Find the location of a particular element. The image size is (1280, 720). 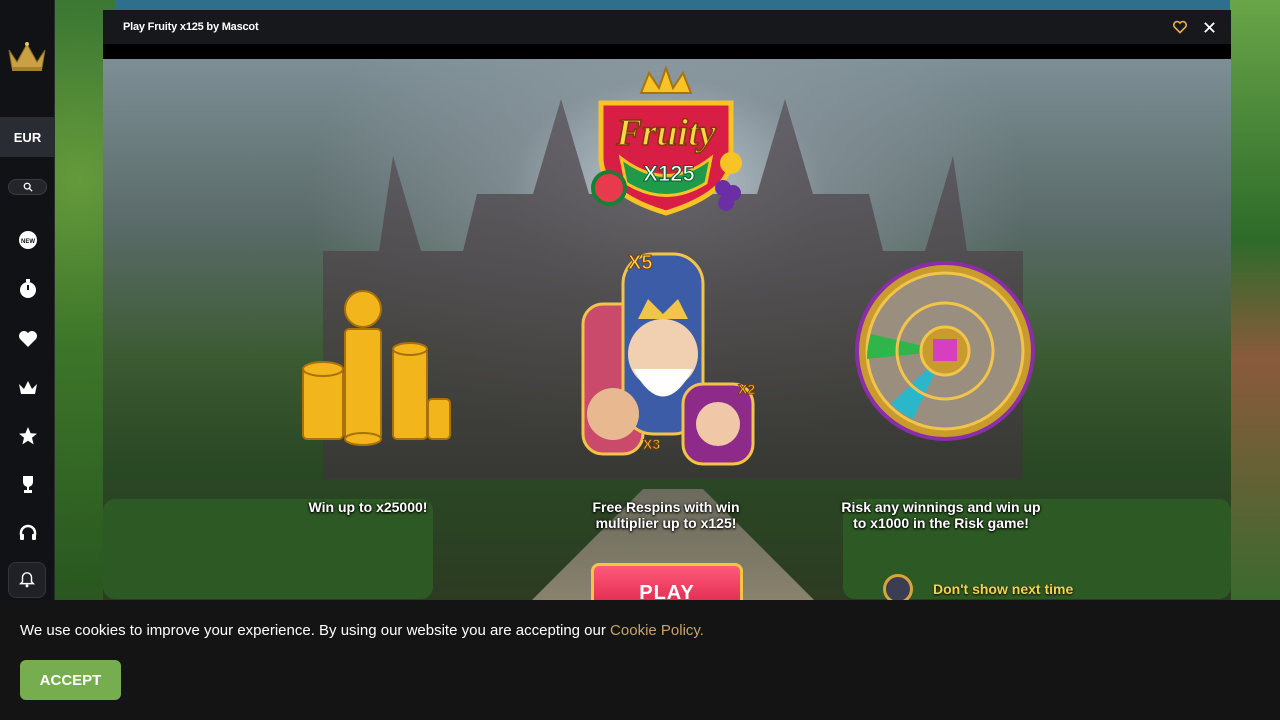

dont-show-label: Don't show next time is located at coordinates (1003, 589).